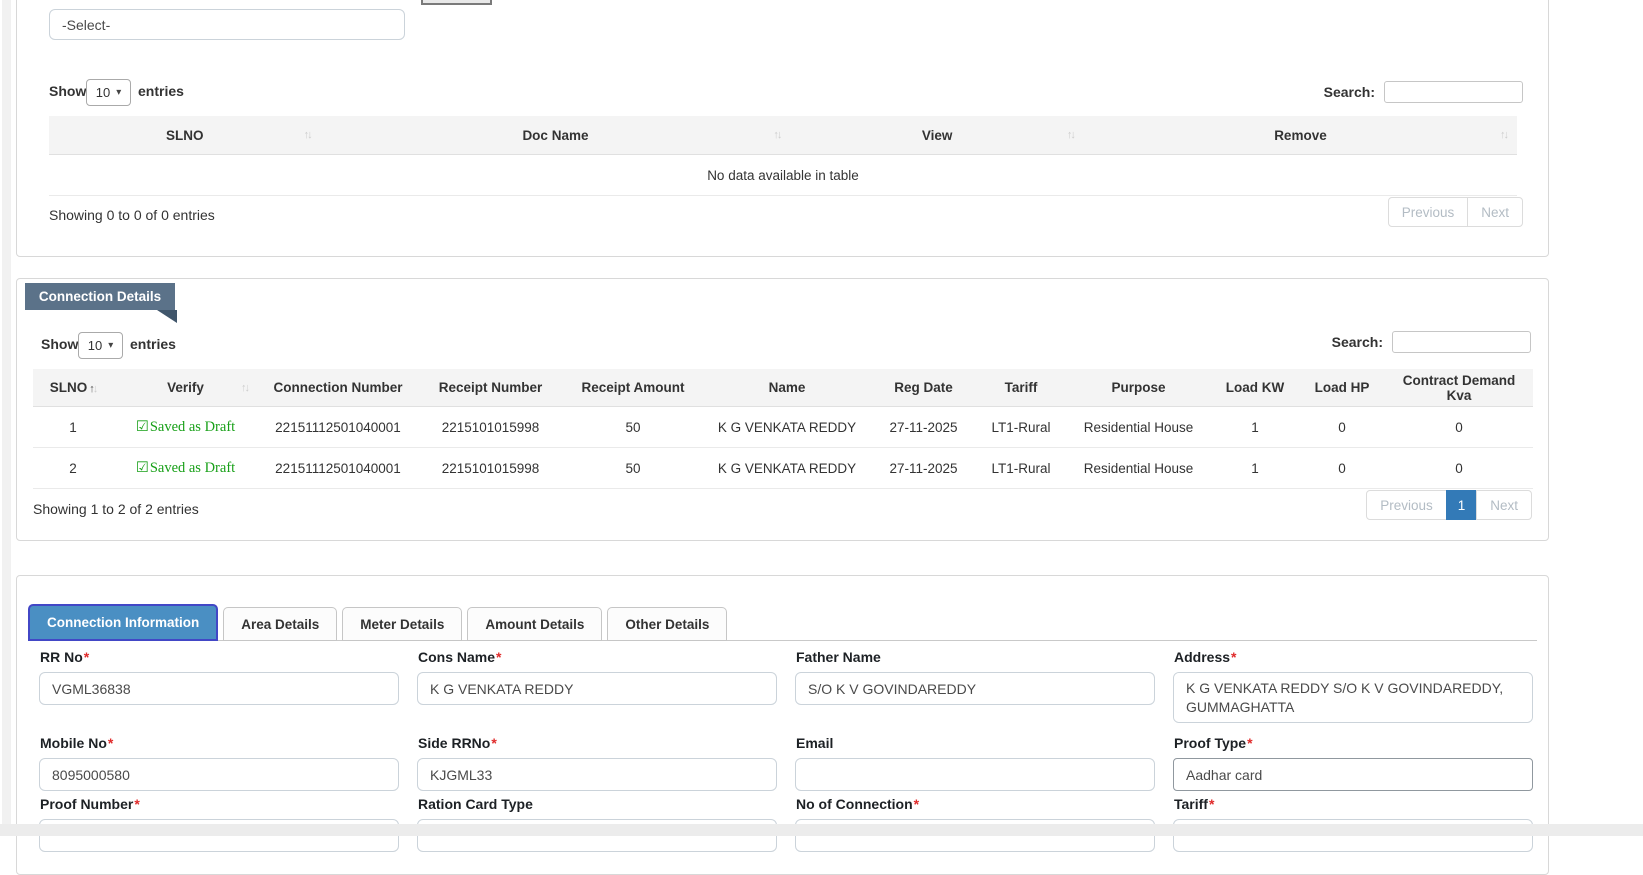  I want to click on field-mobile-no: Mobile No*, so click(219, 763).